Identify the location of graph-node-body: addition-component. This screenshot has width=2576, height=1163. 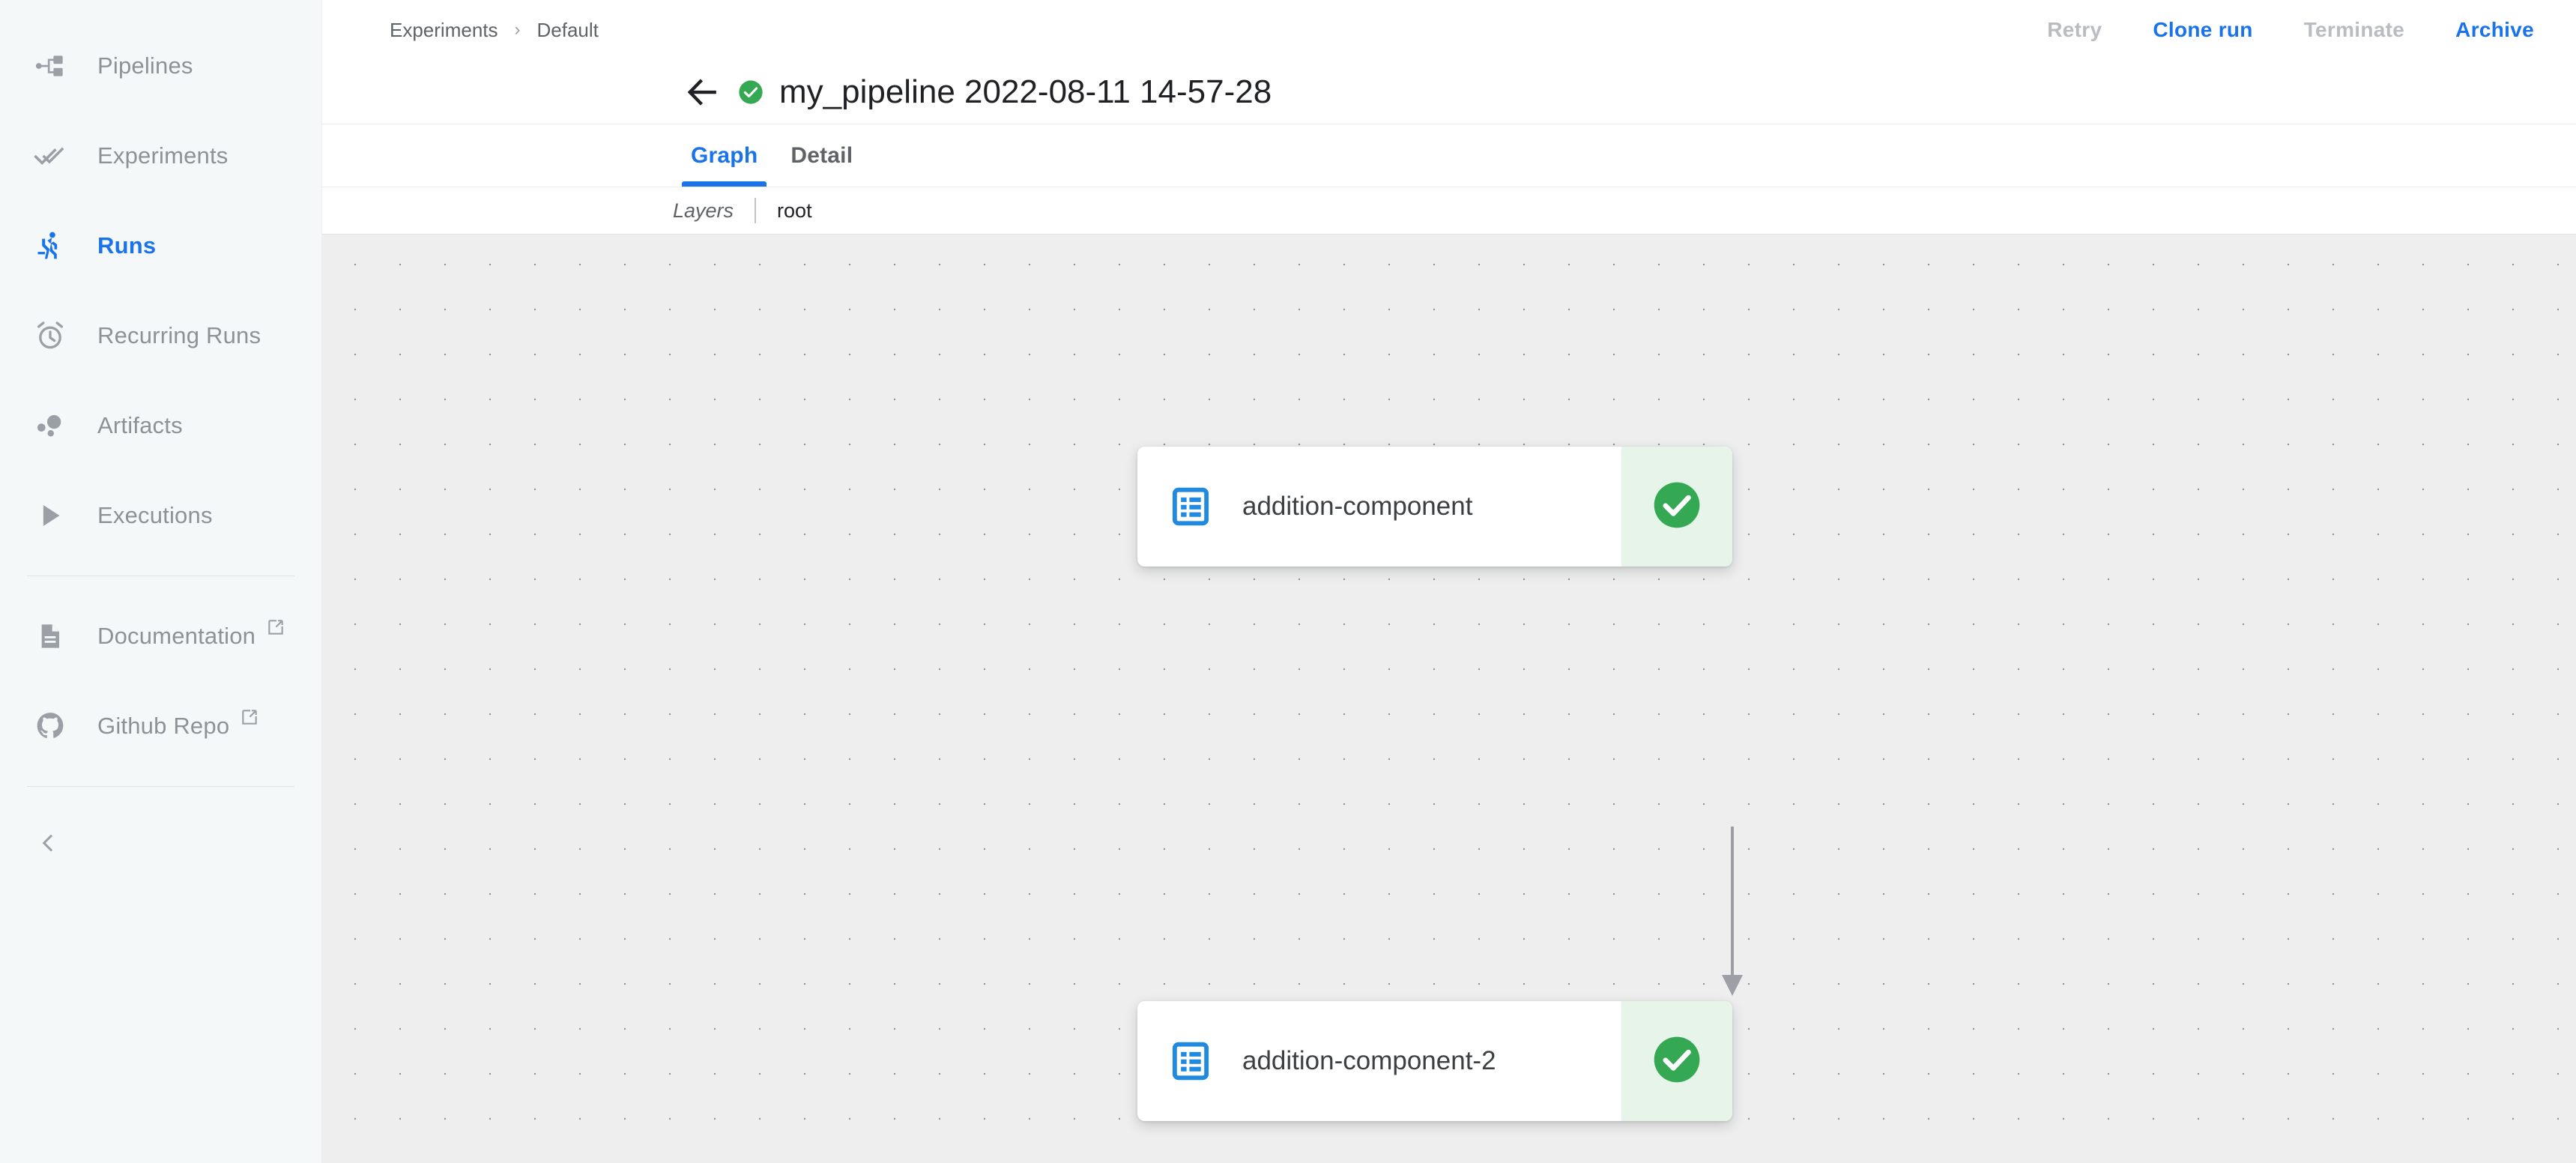
(1379, 507).